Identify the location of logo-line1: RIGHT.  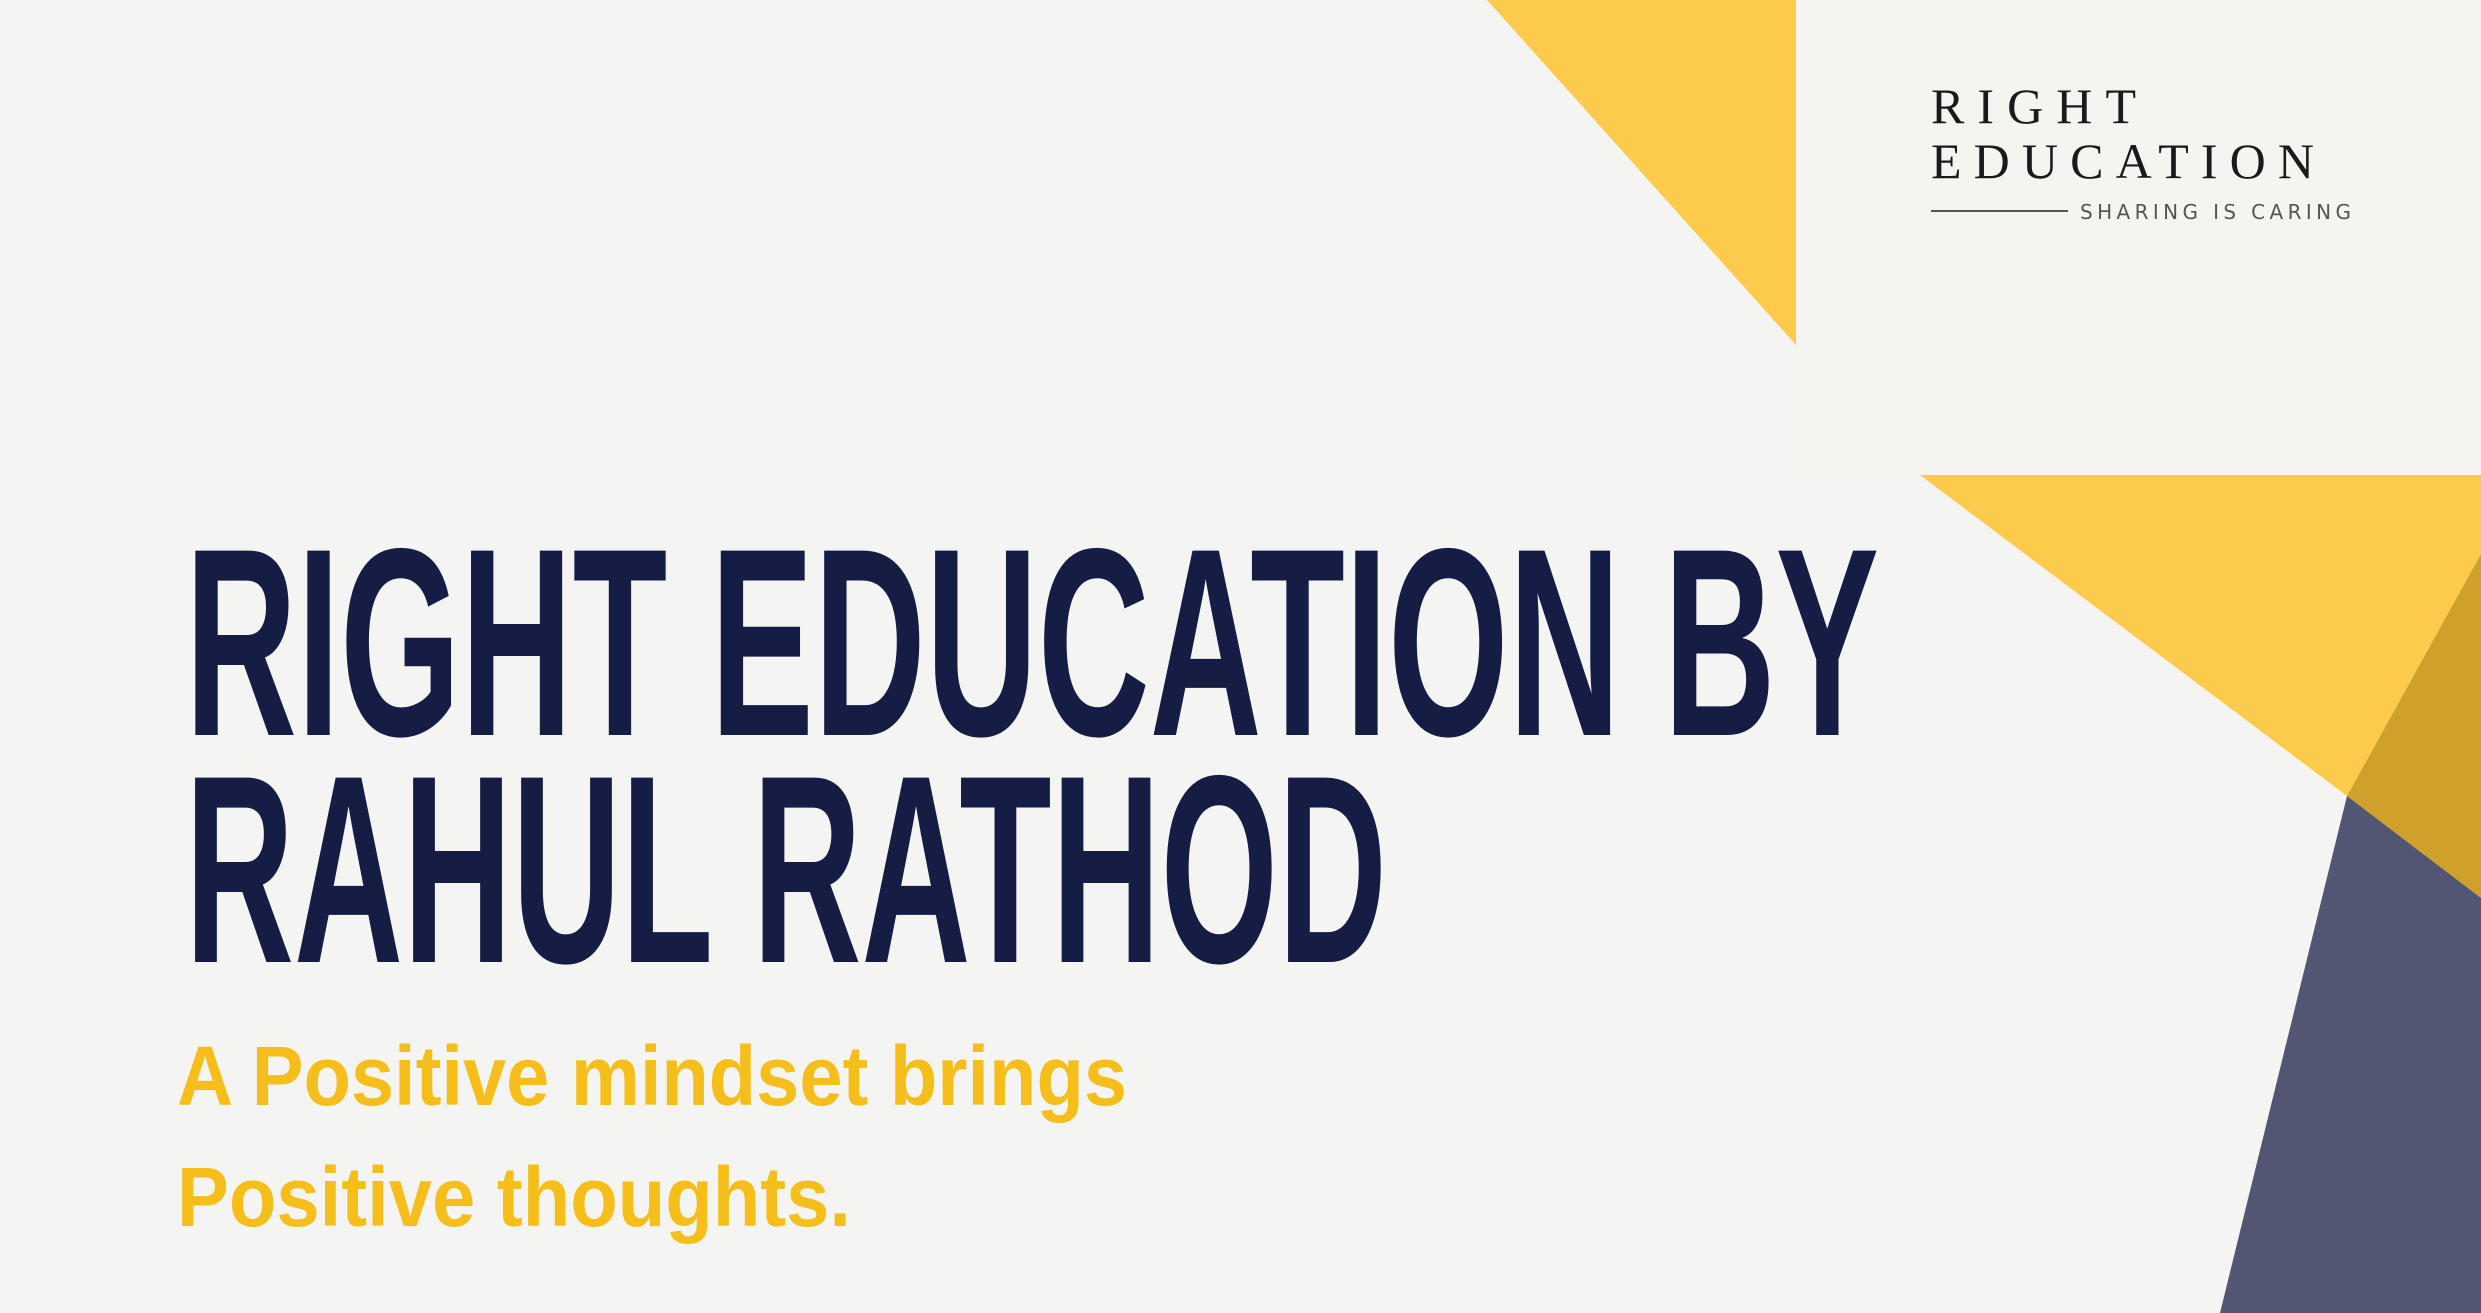
(2033, 106).